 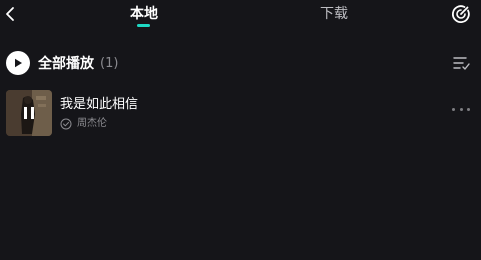 I want to click on speed-dial-button, so click(x=461, y=14).